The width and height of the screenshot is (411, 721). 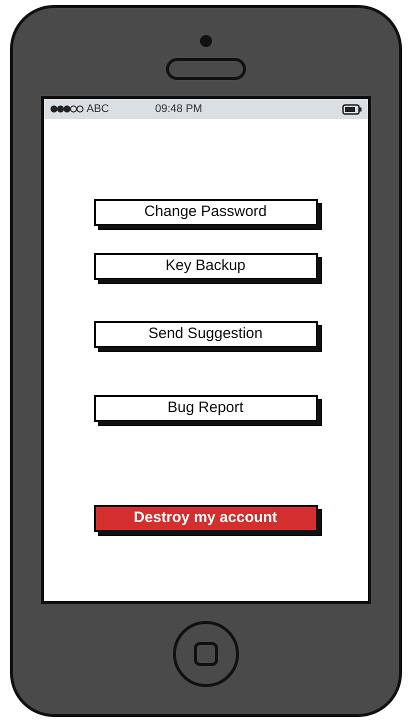 I want to click on battery-icon, so click(x=352, y=109).